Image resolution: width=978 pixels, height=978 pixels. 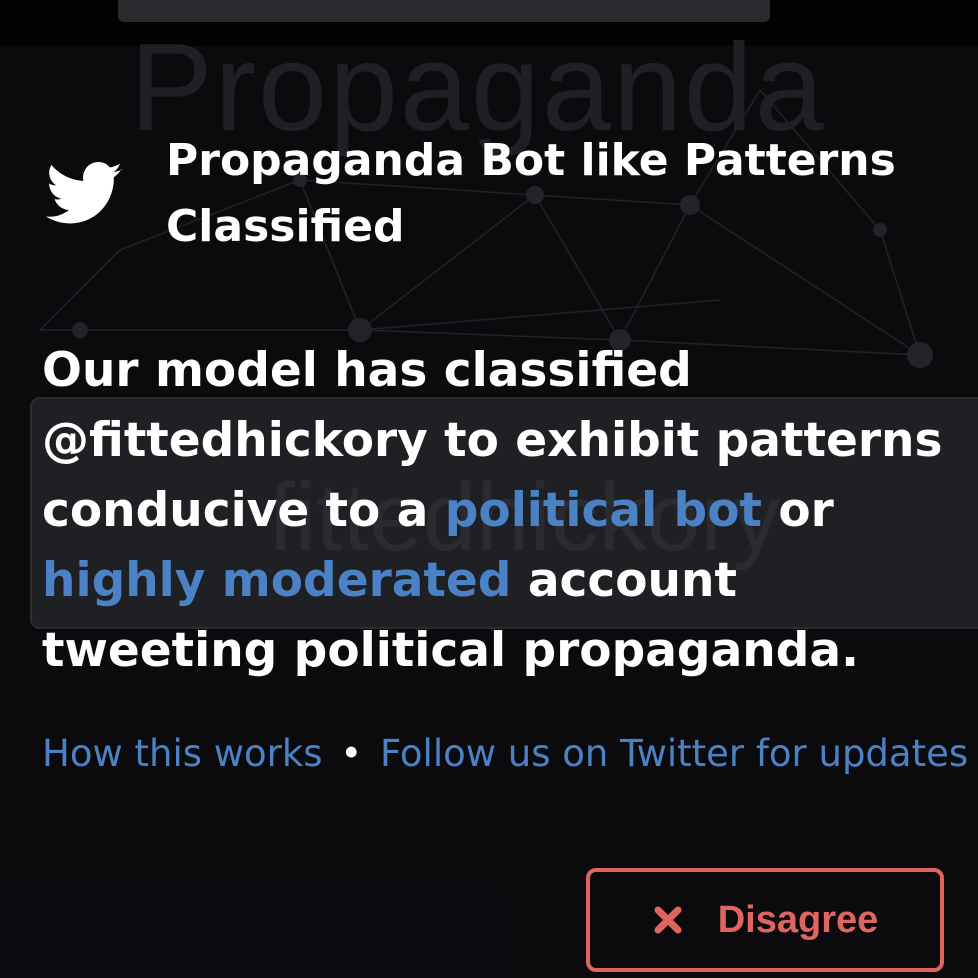 I want to click on follow-twitter-link: Follow us on Twitter for updates, so click(x=674, y=753).